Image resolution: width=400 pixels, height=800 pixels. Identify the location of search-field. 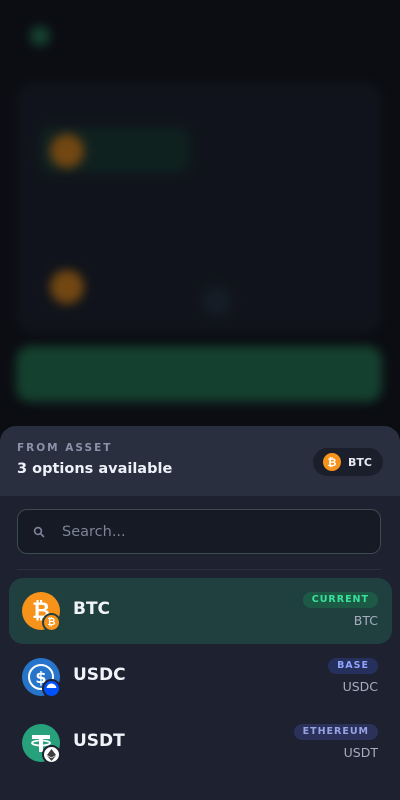
(199, 531).